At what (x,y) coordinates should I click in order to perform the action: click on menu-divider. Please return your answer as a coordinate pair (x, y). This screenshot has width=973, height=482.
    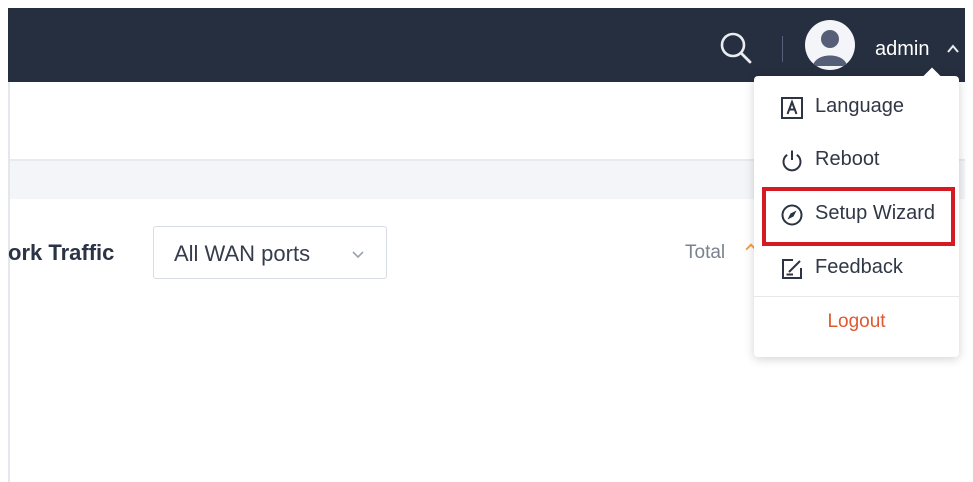
    Looking at the image, I should click on (856, 296).